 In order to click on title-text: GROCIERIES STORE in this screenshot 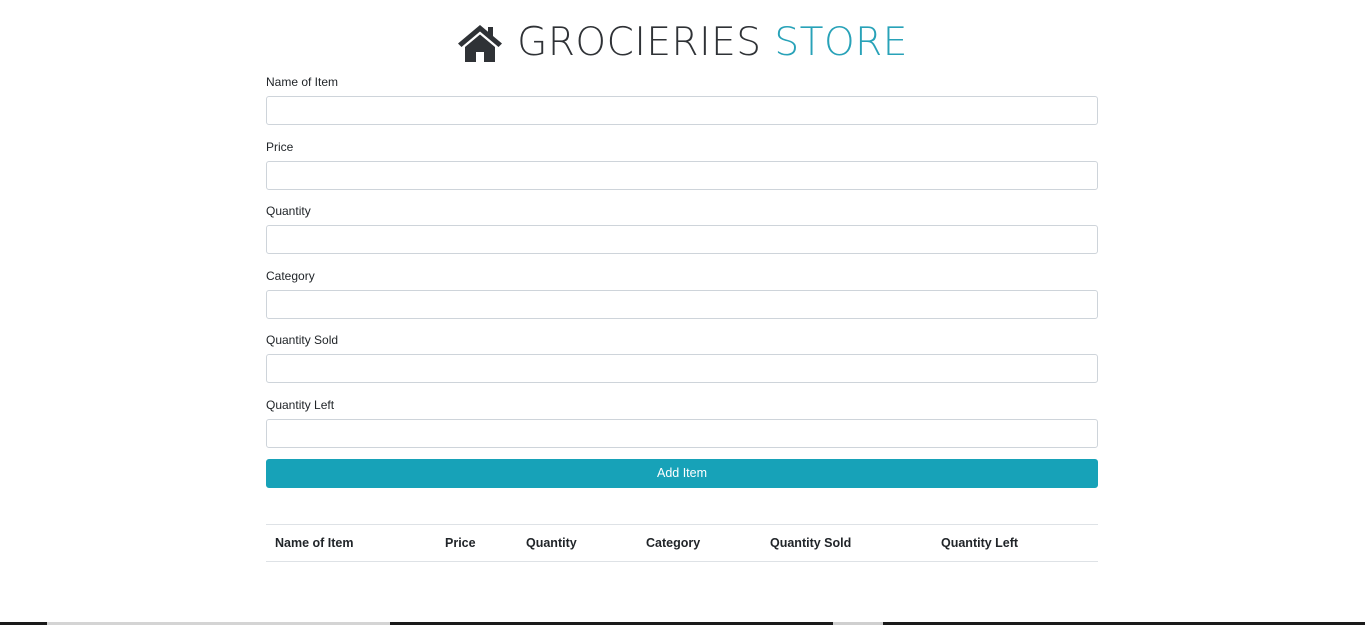, I will do `click(712, 43)`.